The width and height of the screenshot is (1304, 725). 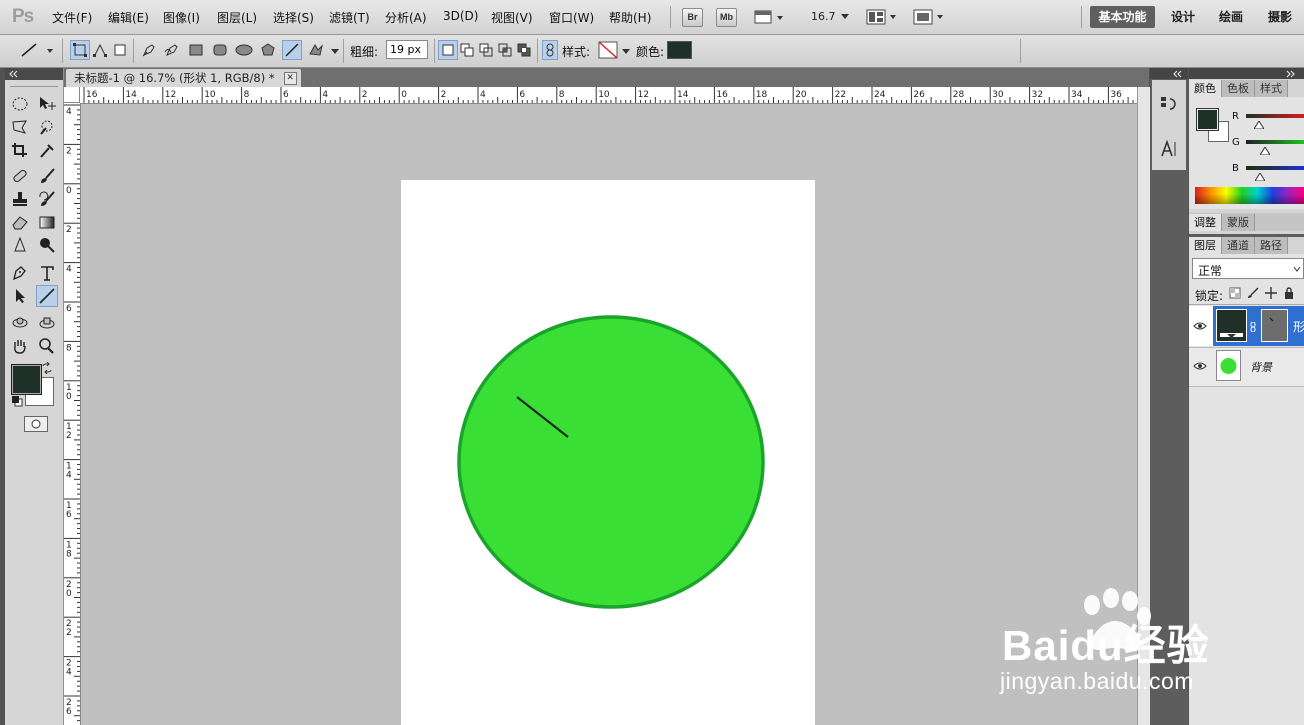 What do you see at coordinates (120, 50) in the screenshot?
I see `fill-pixels-mode` at bounding box center [120, 50].